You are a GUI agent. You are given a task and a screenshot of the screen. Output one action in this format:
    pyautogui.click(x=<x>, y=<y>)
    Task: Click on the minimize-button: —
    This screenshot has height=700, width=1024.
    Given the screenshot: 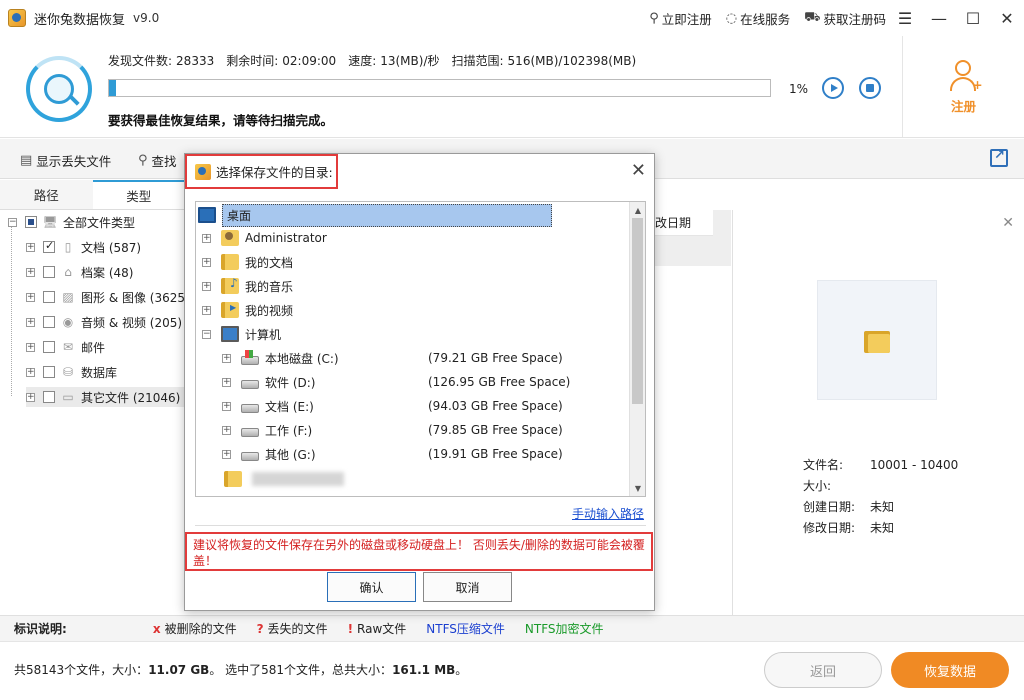 What is the action you would take?
    pyautogui.click(x=939, y=18)
    